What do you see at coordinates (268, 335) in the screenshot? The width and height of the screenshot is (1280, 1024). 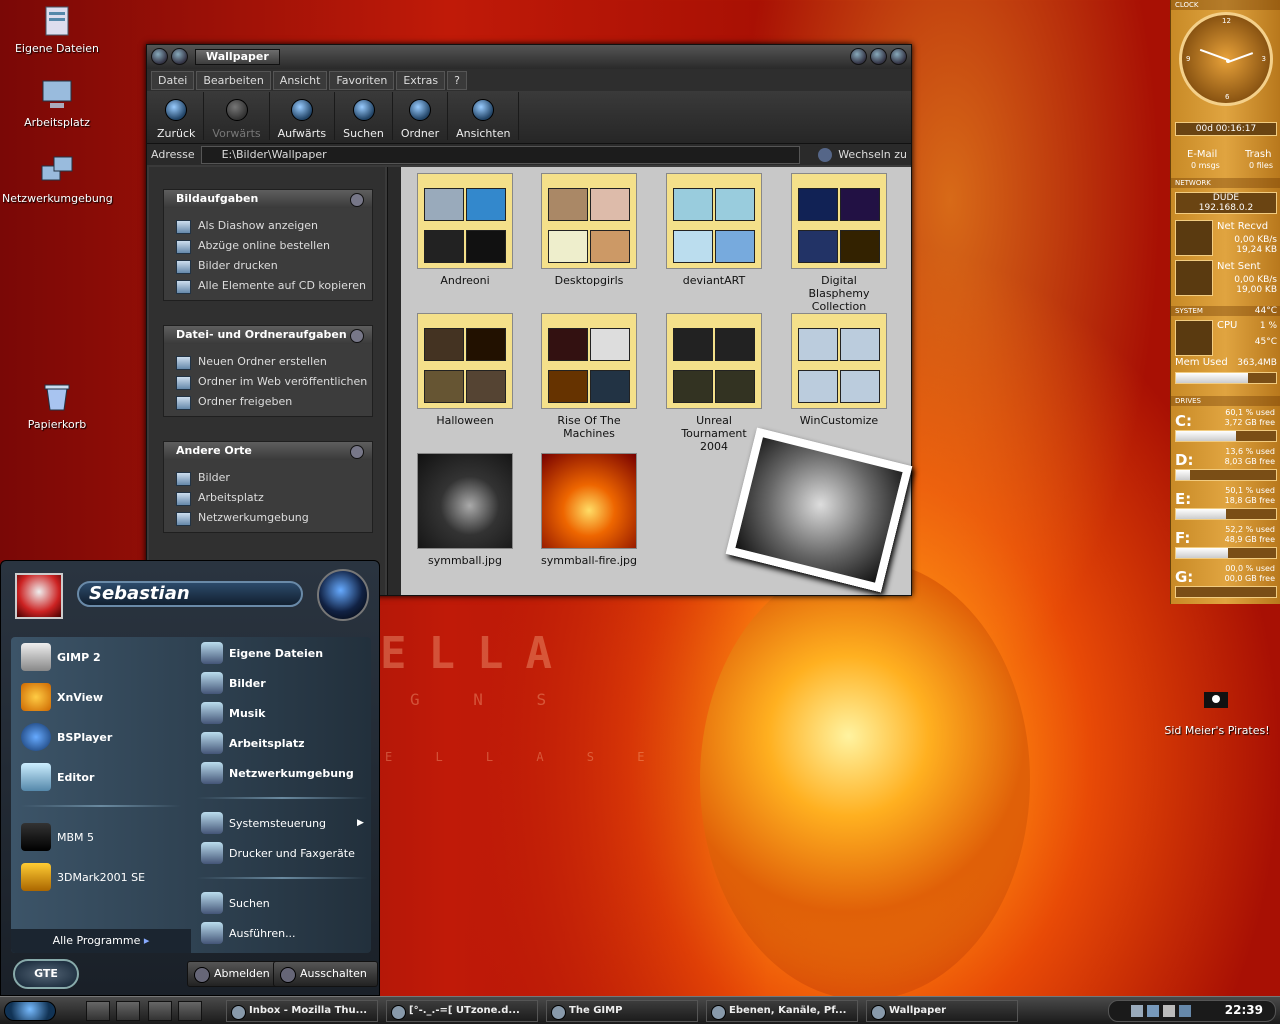 I see `panel-header: Datei- und Ordneraufgaben` at bounding box center [268, 335].